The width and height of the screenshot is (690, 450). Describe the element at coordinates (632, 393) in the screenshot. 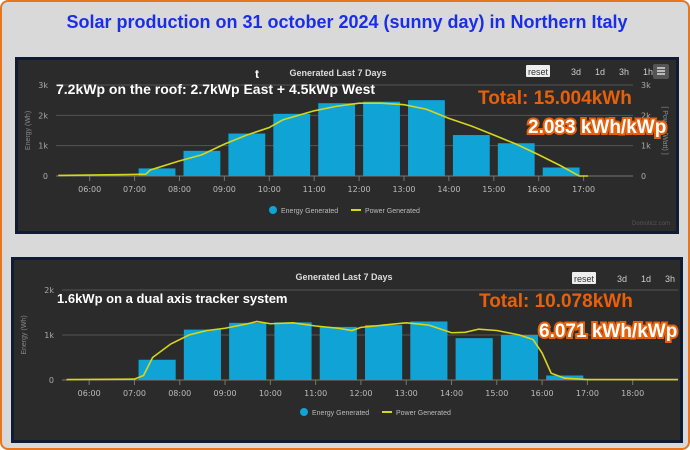

I see `x-tick-label: 18:00` at that location.